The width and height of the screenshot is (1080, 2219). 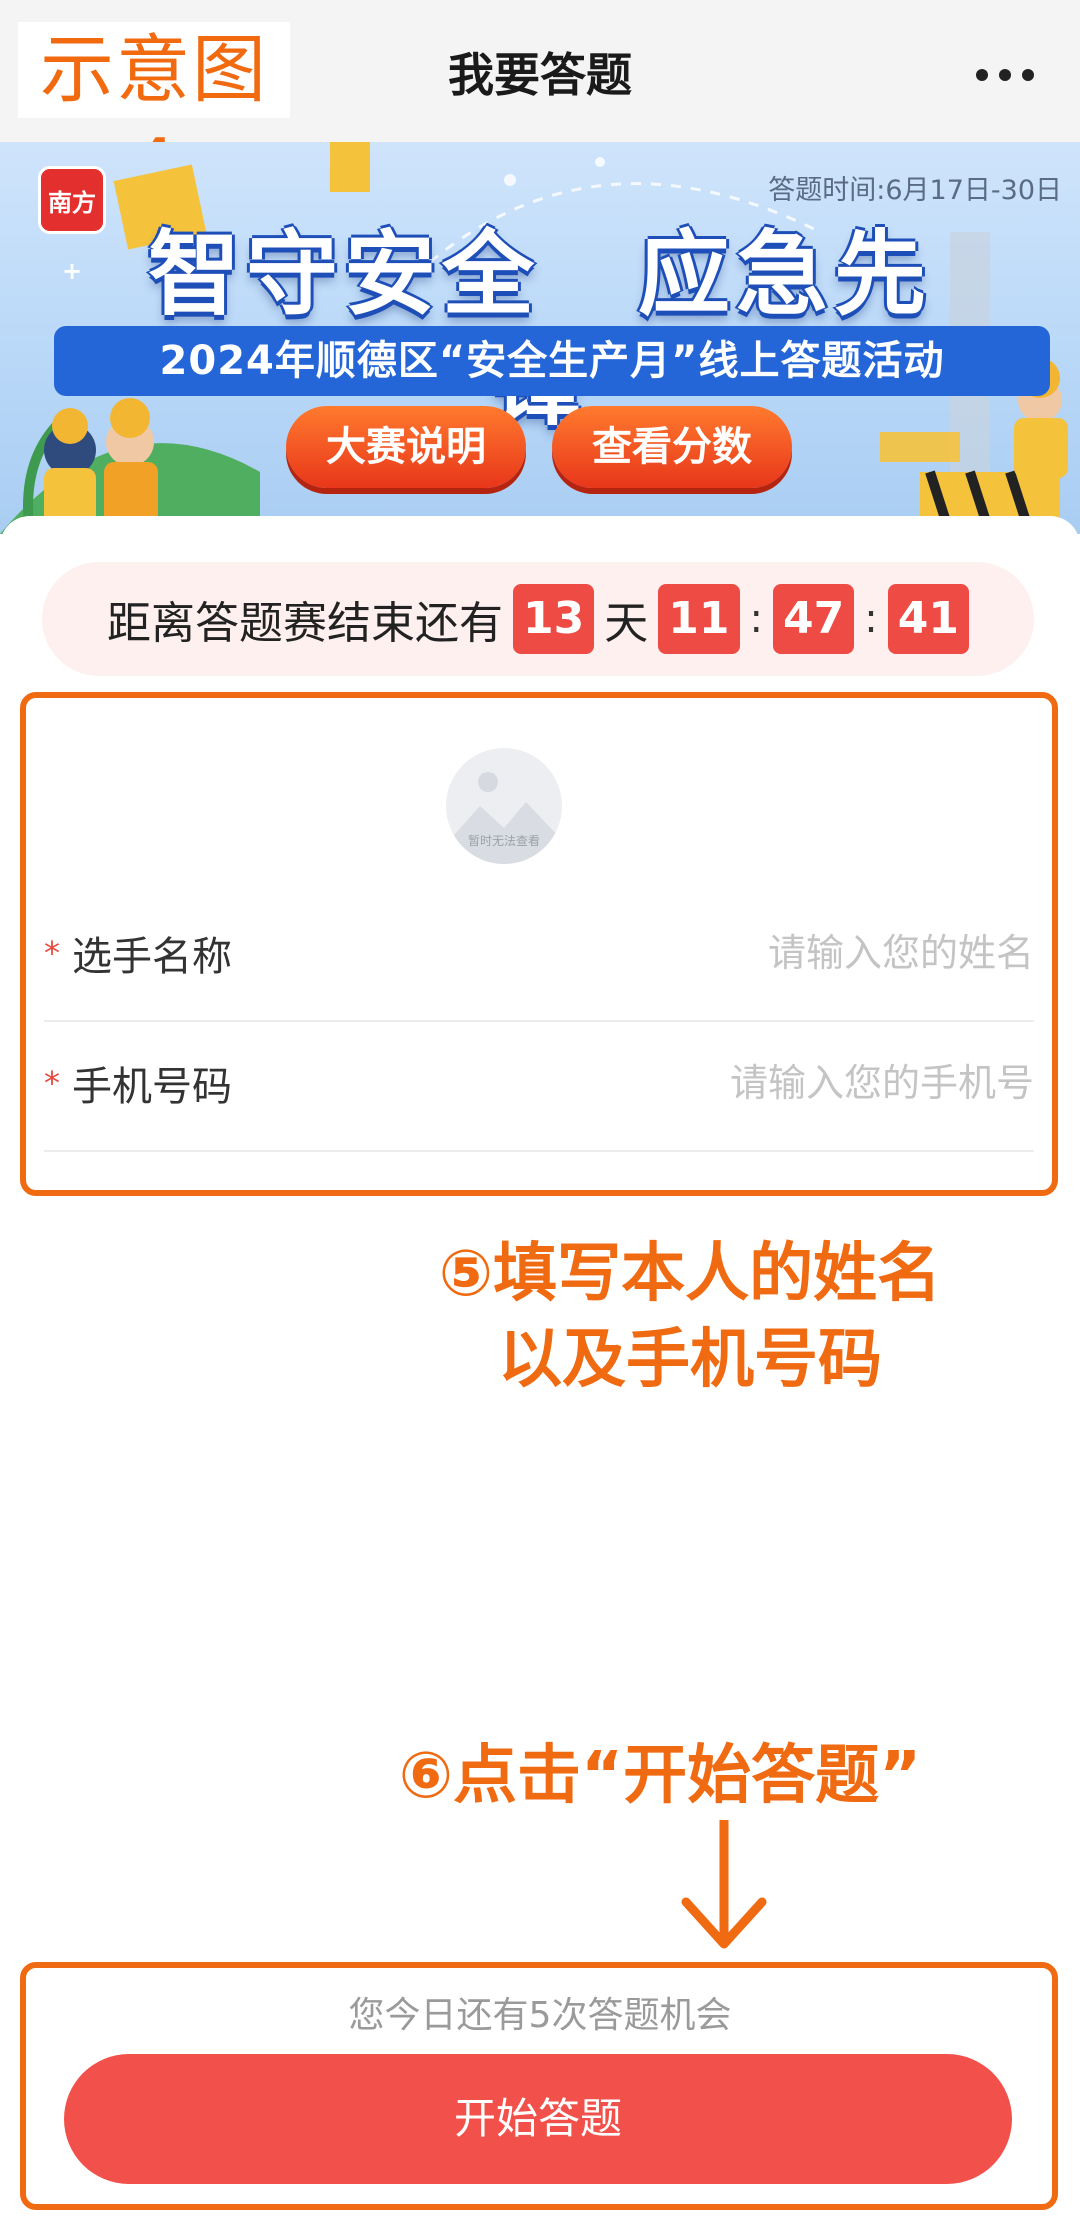 What do you see at coordinates (690, 1274) in the screenshot?
I see `step5-annotation: ⑤填写本人的姓名` at bounding box center [690, 1274].